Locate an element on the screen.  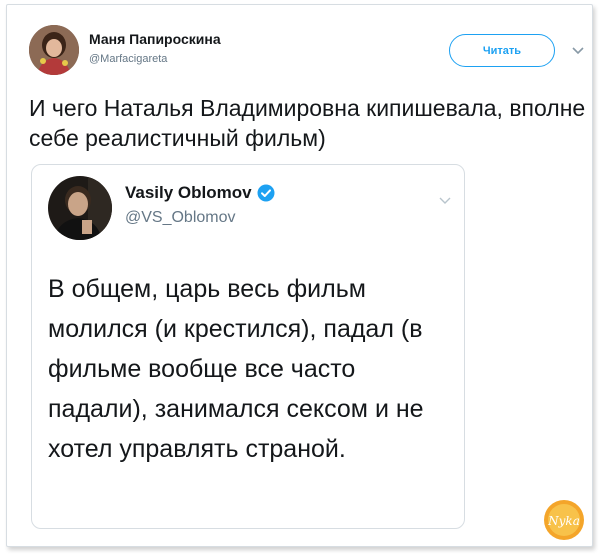
quoted-author-avatar is located at coordinates (80, 208).